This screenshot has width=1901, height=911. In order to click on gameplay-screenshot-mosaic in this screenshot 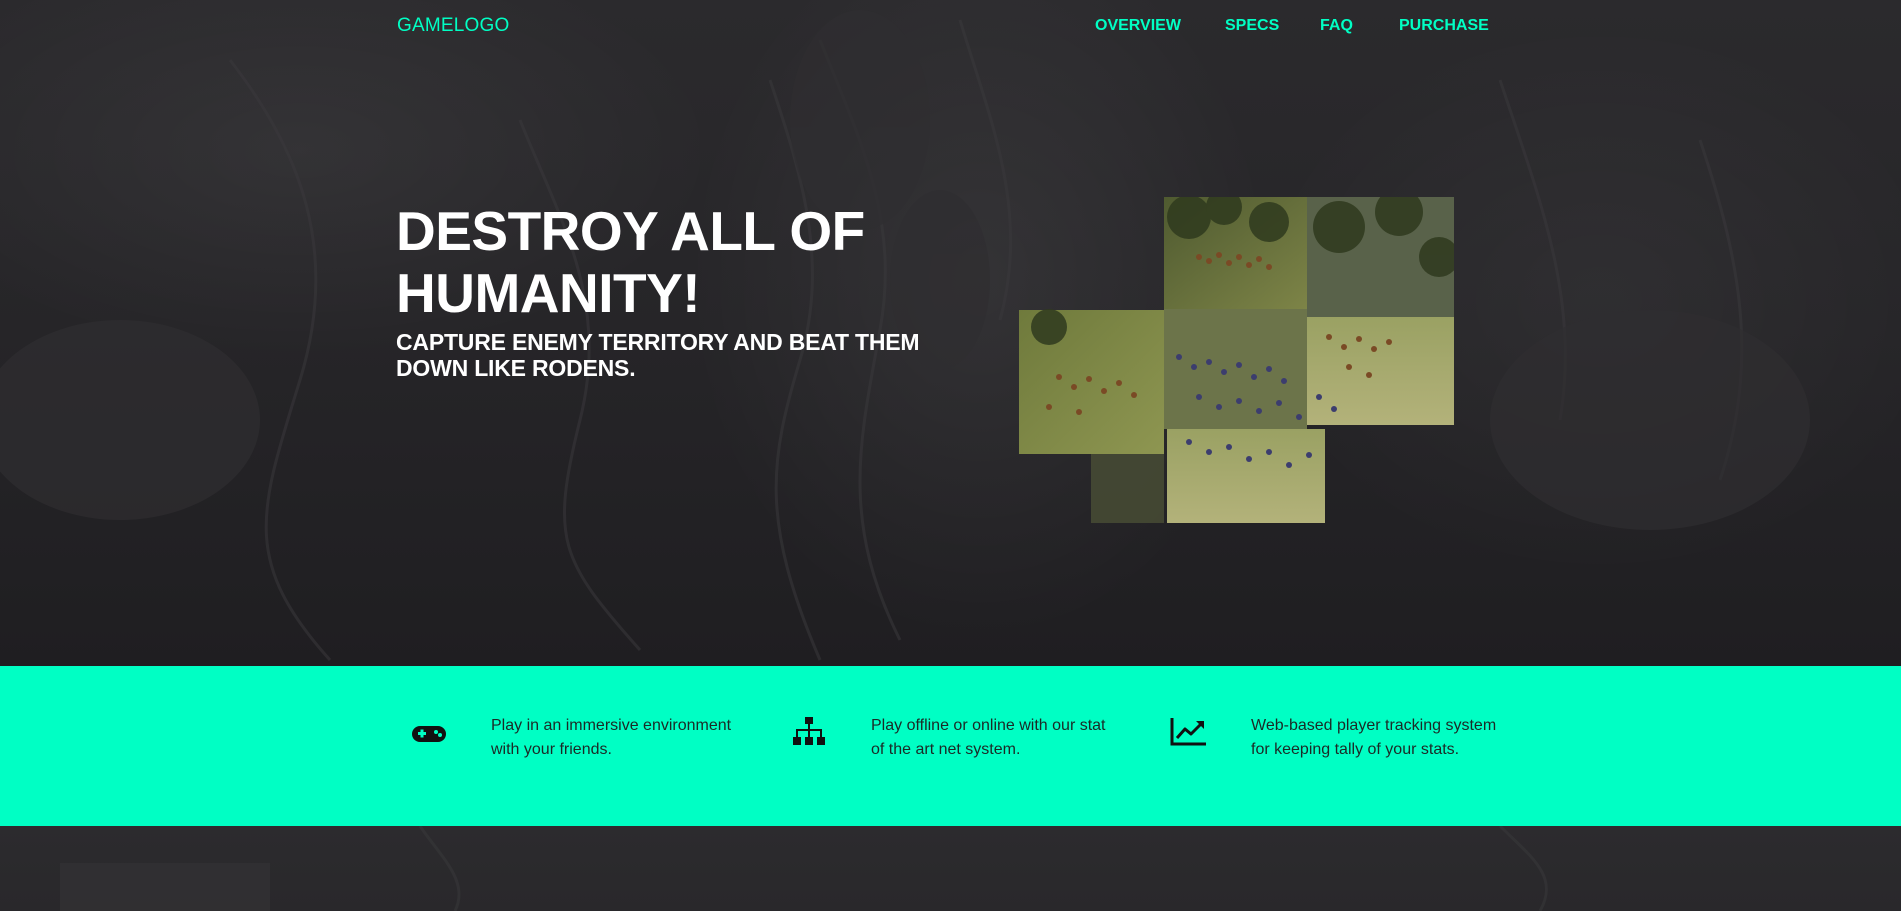, I will do `click(1239, 355)`.